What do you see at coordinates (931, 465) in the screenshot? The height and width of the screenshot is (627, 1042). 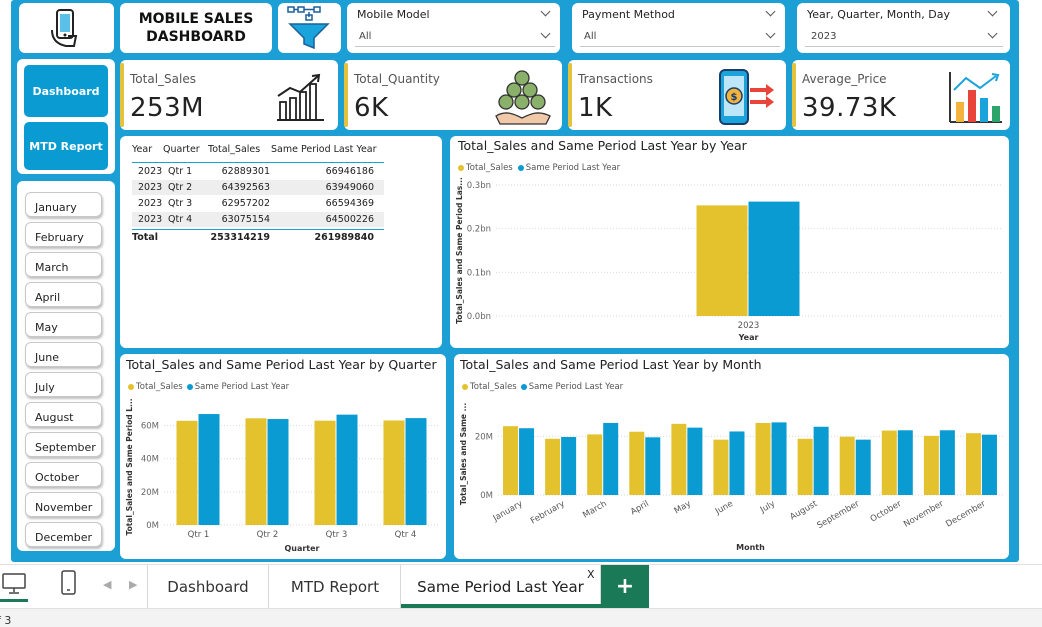 I see `bar-total-sales-november` at bounding box center [931, 465].